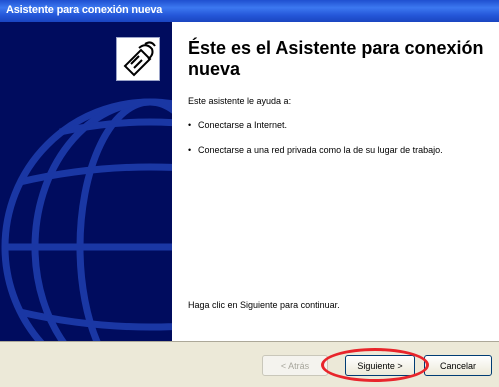 This screenshot has height=387, width=499. Describe the element at coordinates (138, 59) in the screenshot. I see `phone-handset-icon` at that location.